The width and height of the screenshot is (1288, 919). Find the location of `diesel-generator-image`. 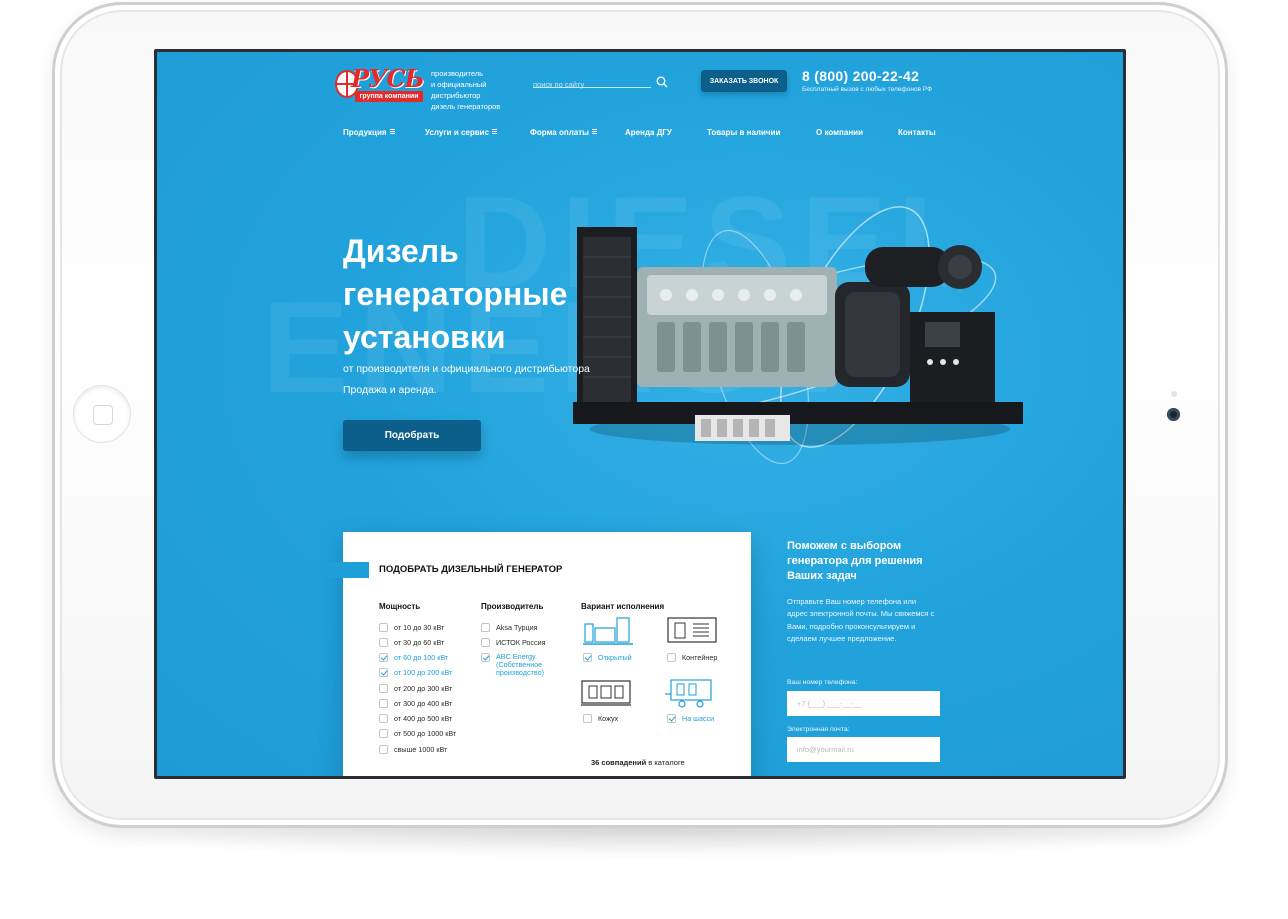

diesel-generator-image is located at coordinates (798, 335).